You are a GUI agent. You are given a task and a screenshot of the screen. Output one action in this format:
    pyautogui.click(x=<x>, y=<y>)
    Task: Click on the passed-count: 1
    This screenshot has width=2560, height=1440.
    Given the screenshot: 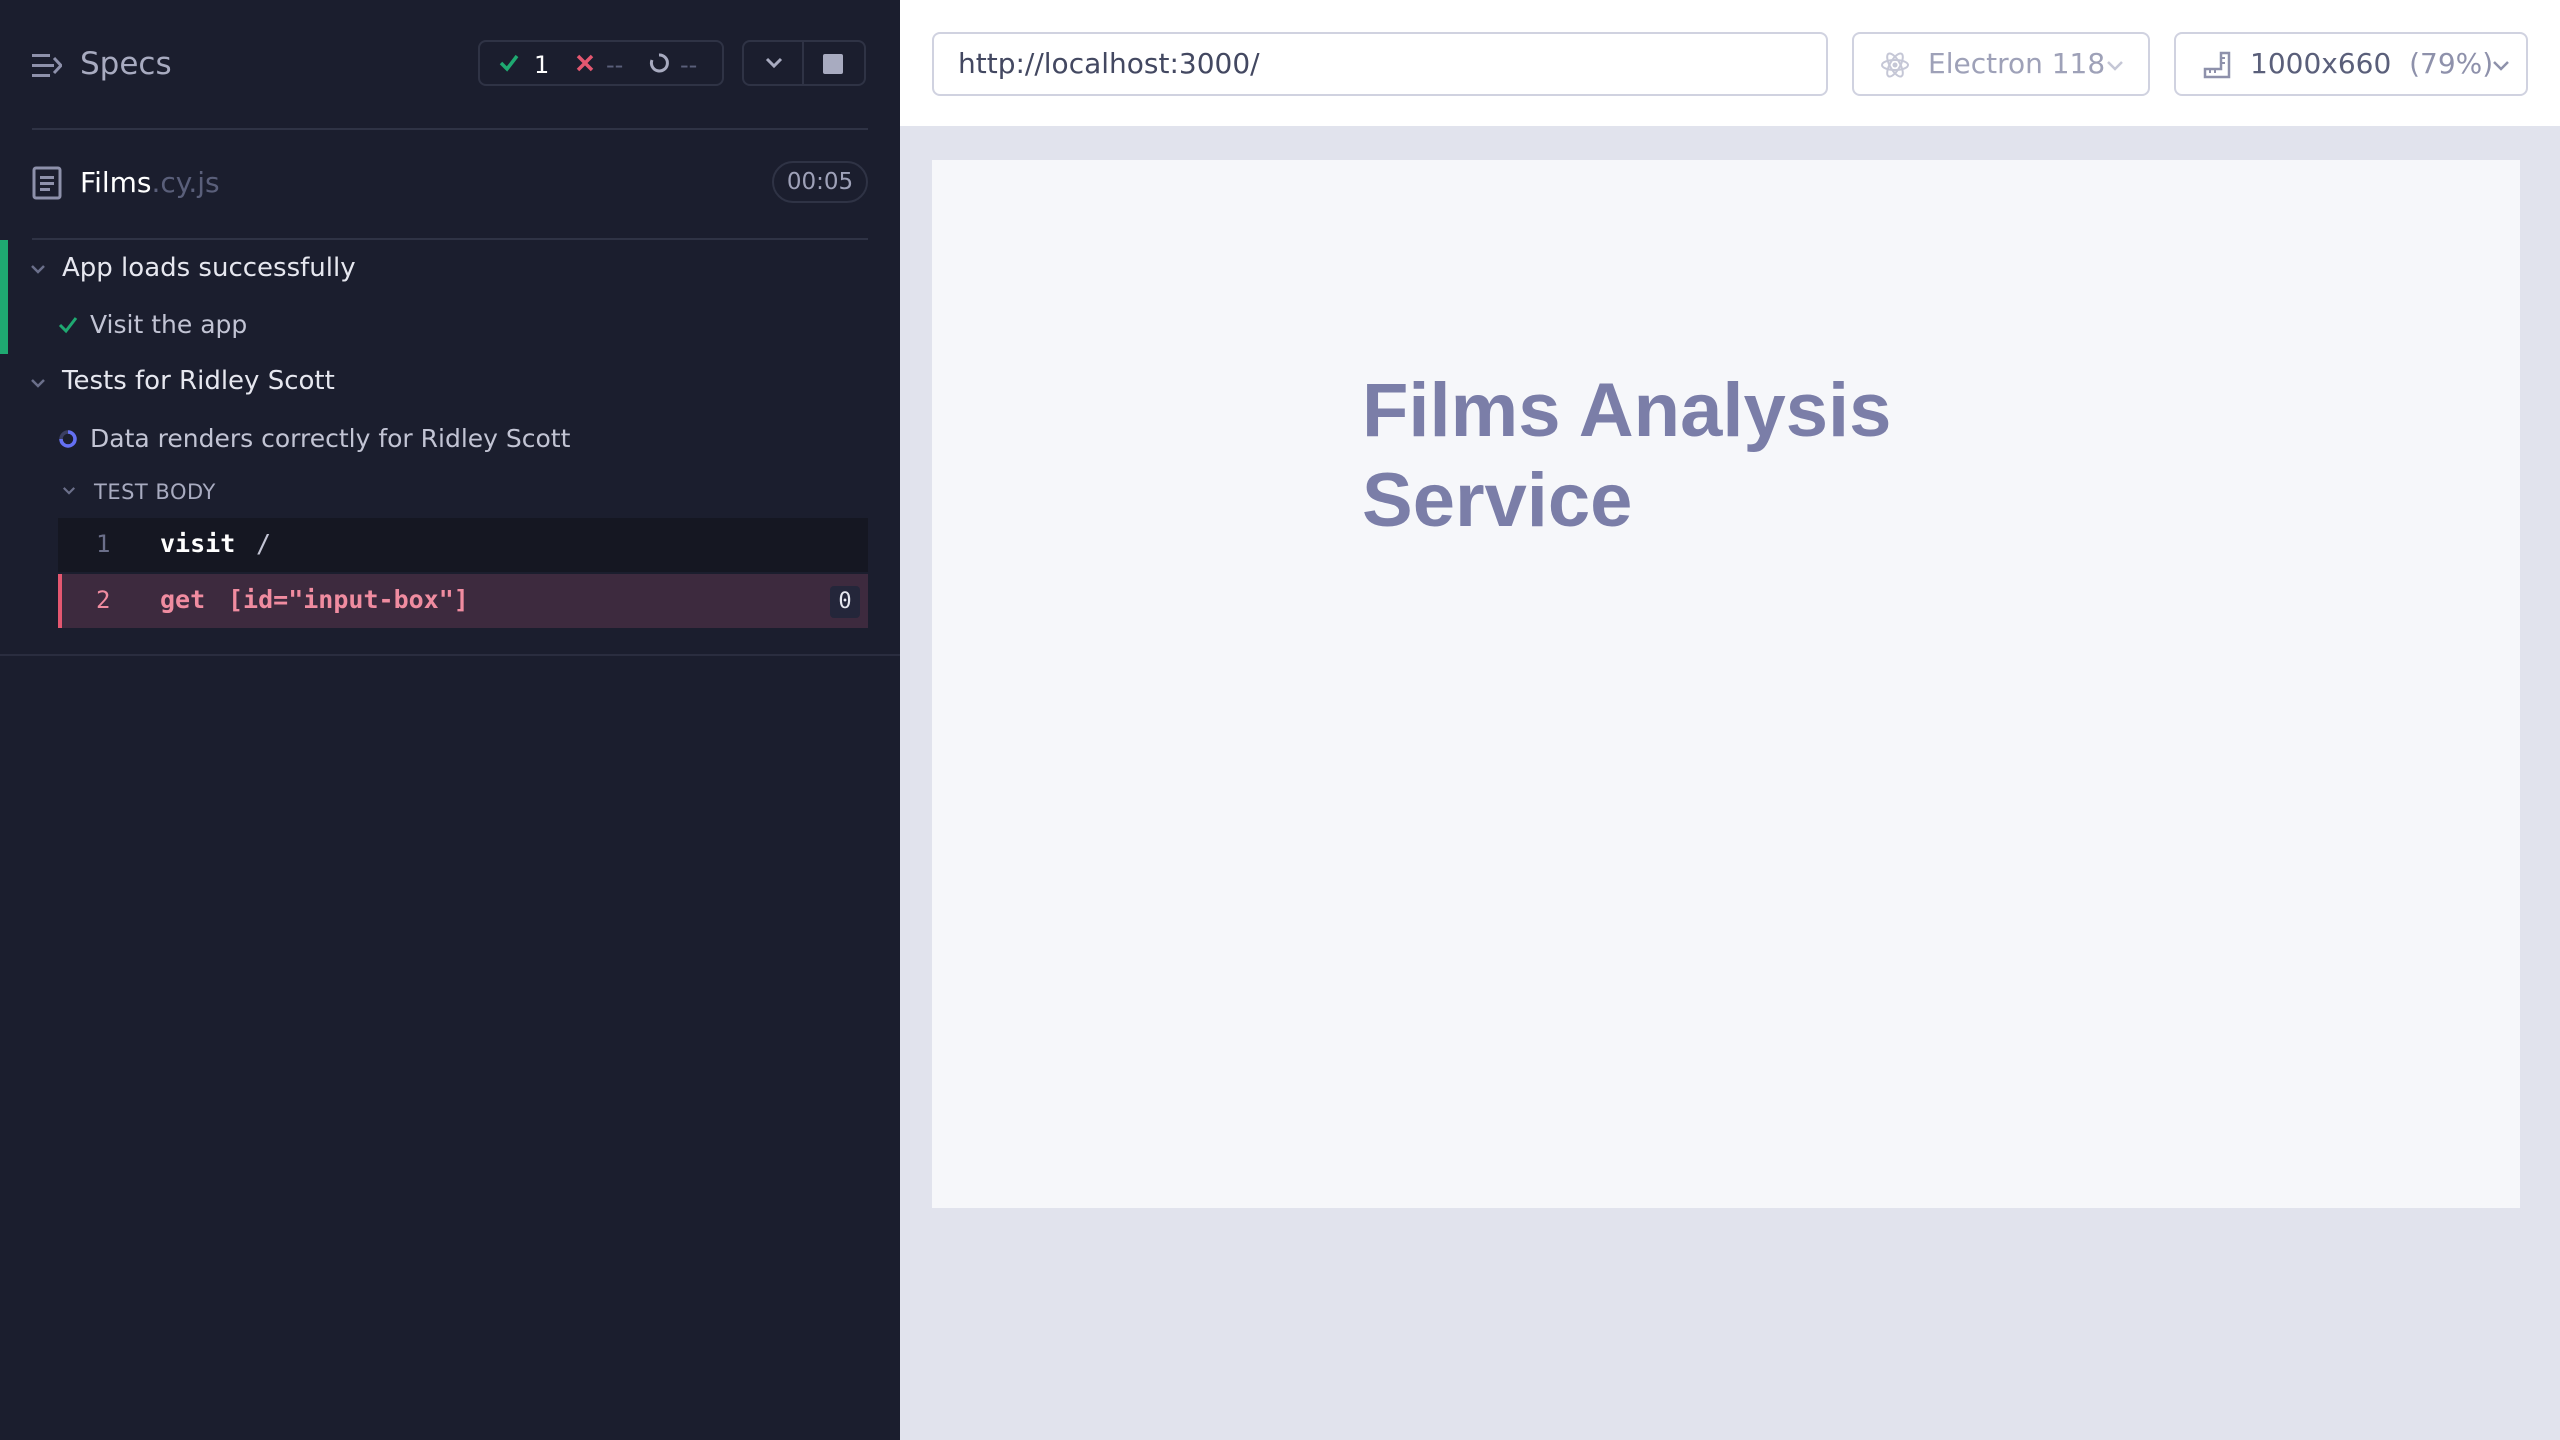 What is the action you would take?
    pyautogui.click(x=542, y=65)
    